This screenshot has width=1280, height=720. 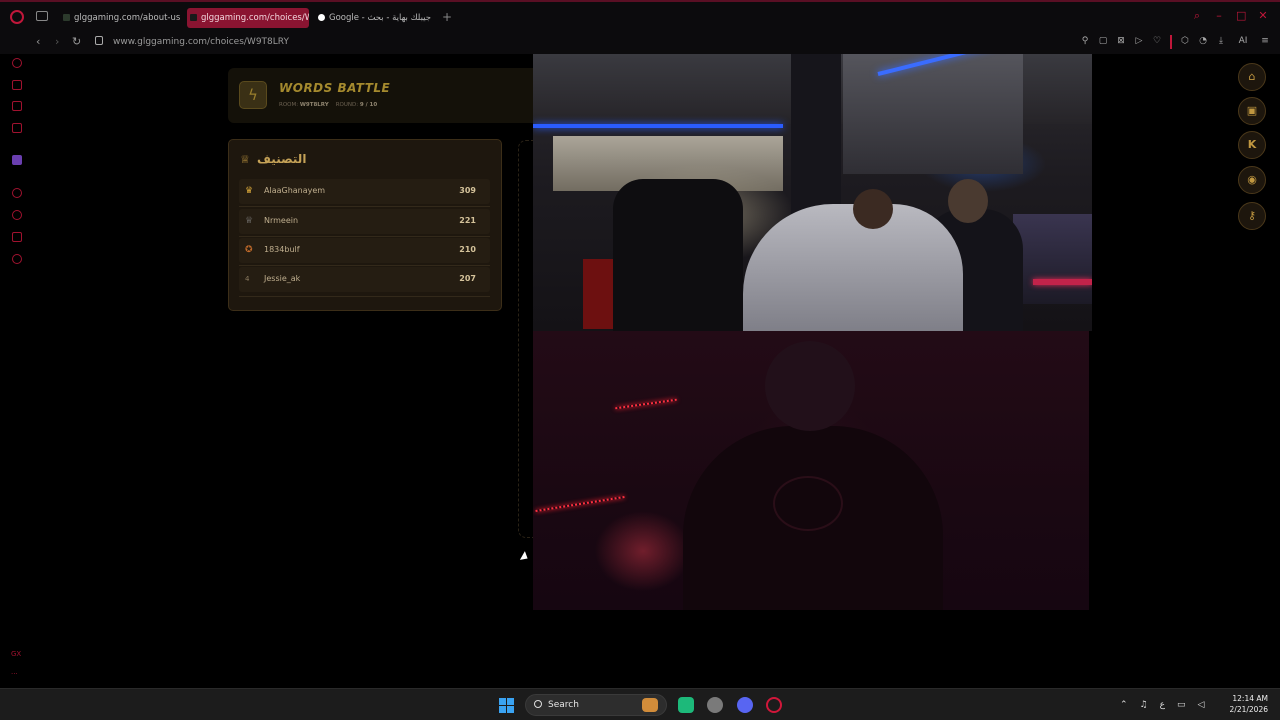 I want to click on rank-number: 4, so click(x=247, y=279).